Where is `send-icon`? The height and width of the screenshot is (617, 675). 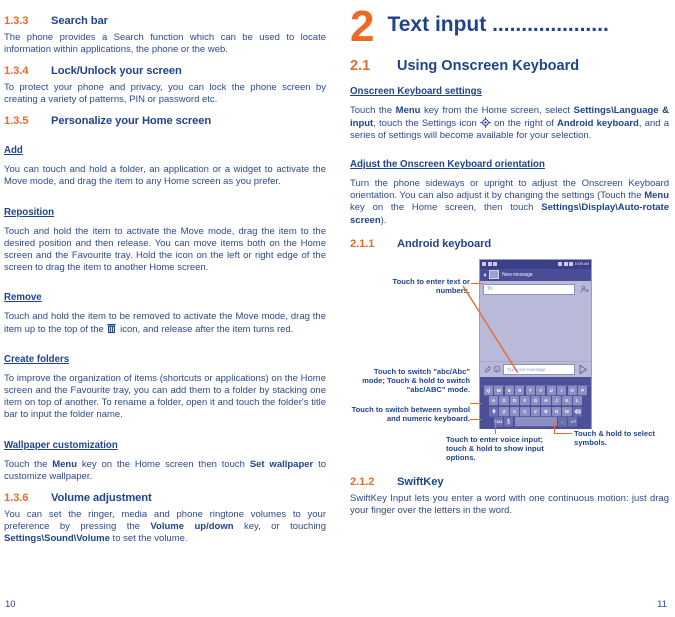 send-icon is located at coordinates (583, 369).